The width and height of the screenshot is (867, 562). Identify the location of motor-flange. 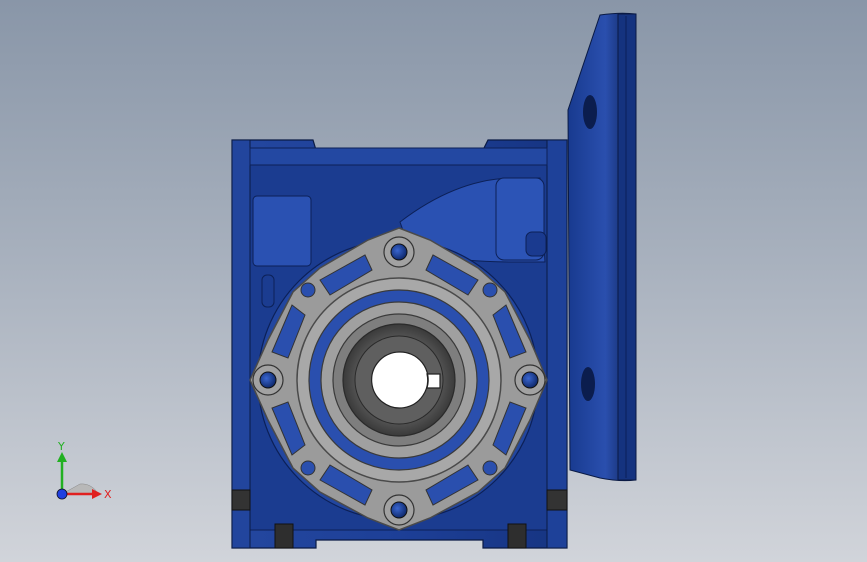
(602, 247).